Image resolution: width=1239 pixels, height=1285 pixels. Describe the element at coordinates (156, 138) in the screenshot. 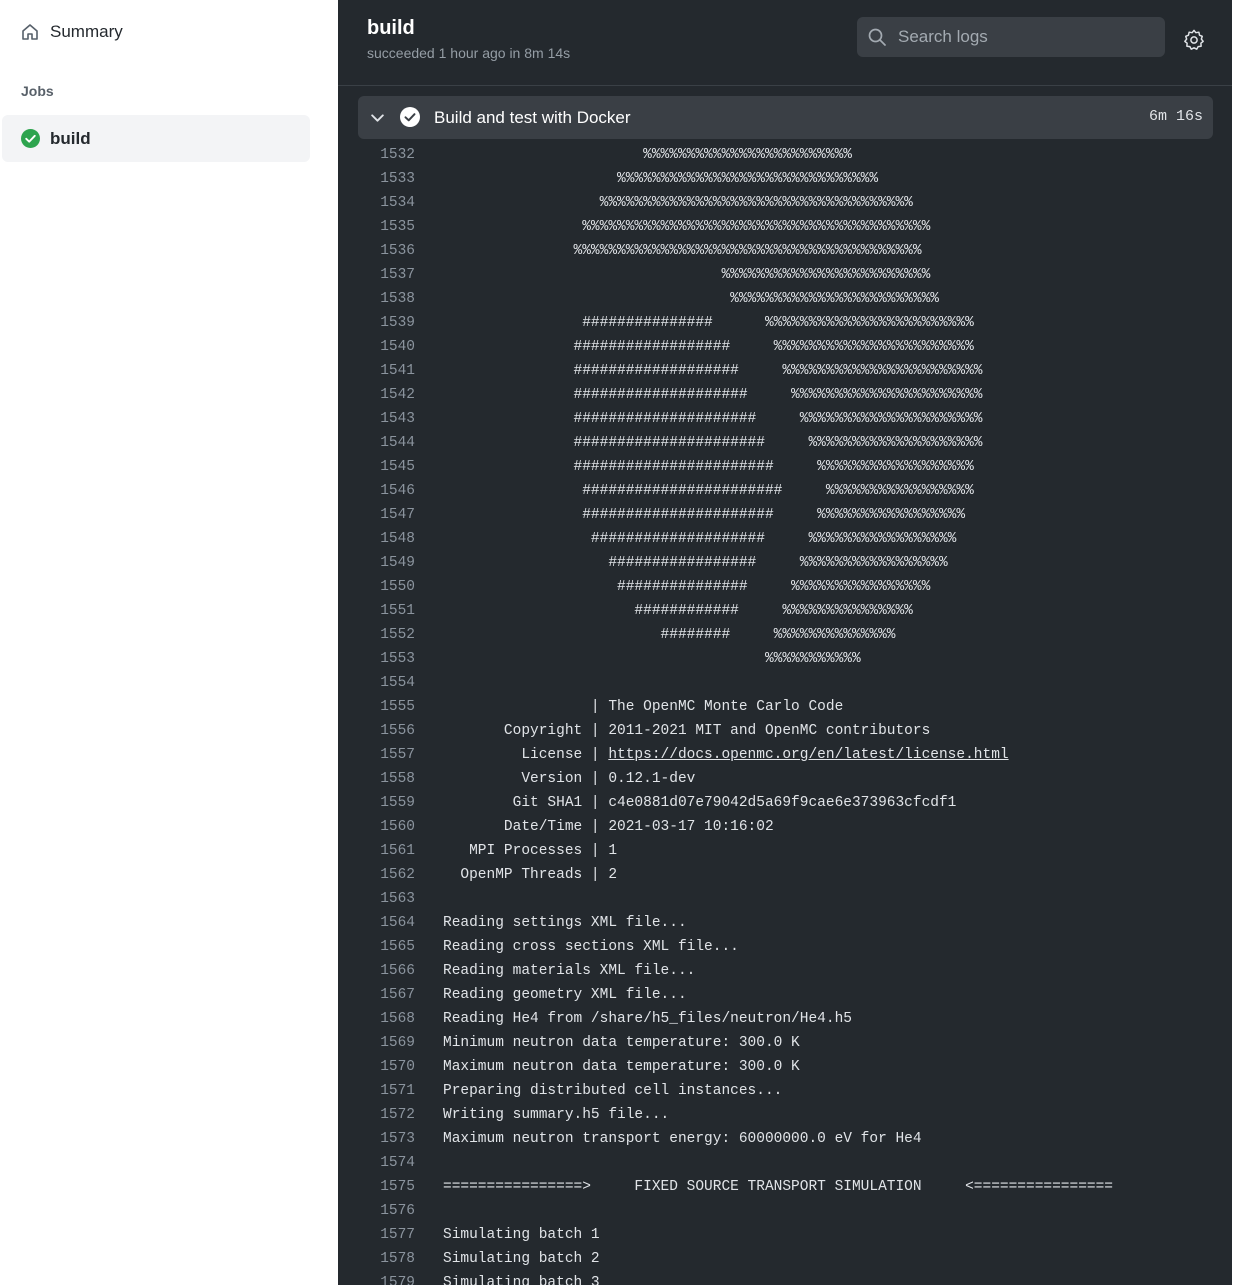

I see `sidebar-job-build: build` at that location.